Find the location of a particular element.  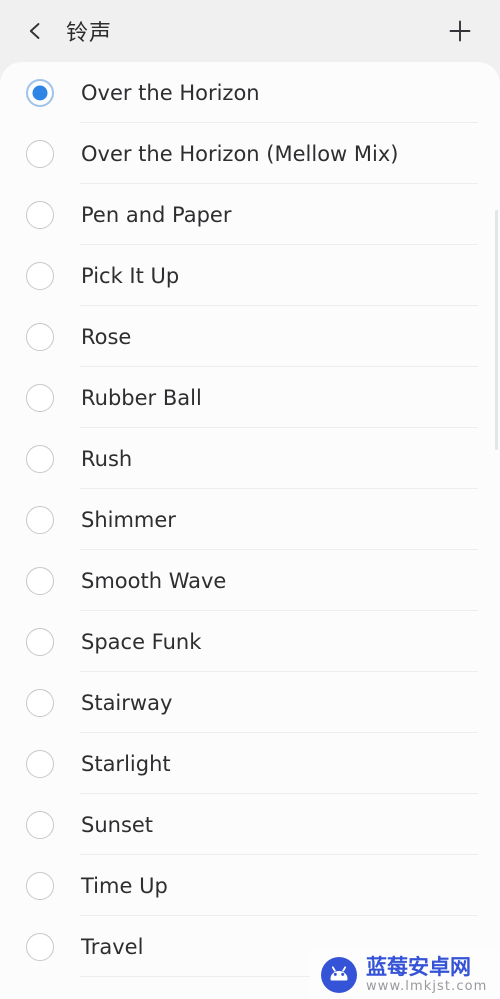

ringtone-label: Rose is located at coordinates (106, 336).